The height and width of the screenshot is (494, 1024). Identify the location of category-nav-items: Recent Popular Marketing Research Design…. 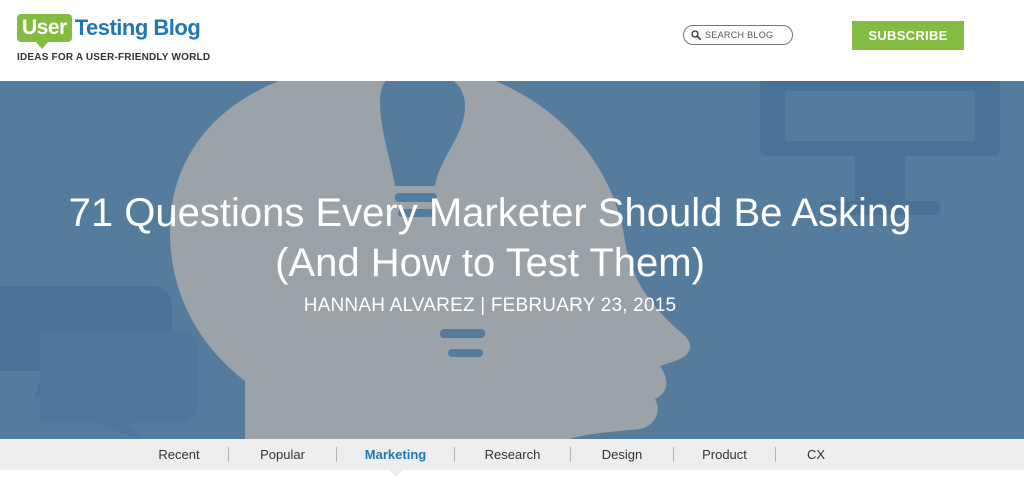
(493, 458).